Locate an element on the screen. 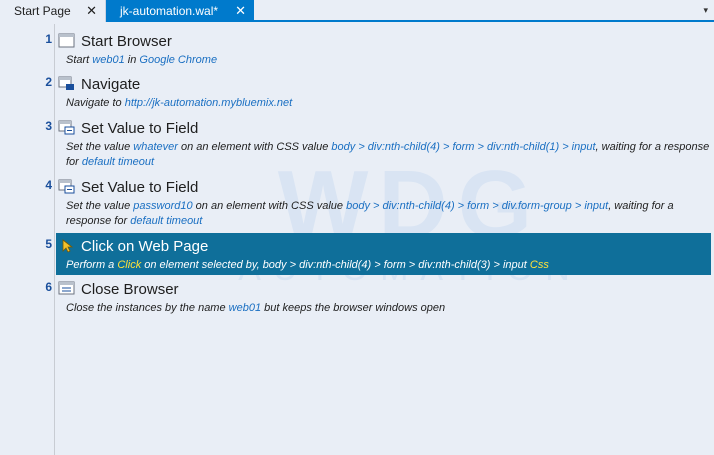  description-text: Perform a is located at coordinates (92, 265).